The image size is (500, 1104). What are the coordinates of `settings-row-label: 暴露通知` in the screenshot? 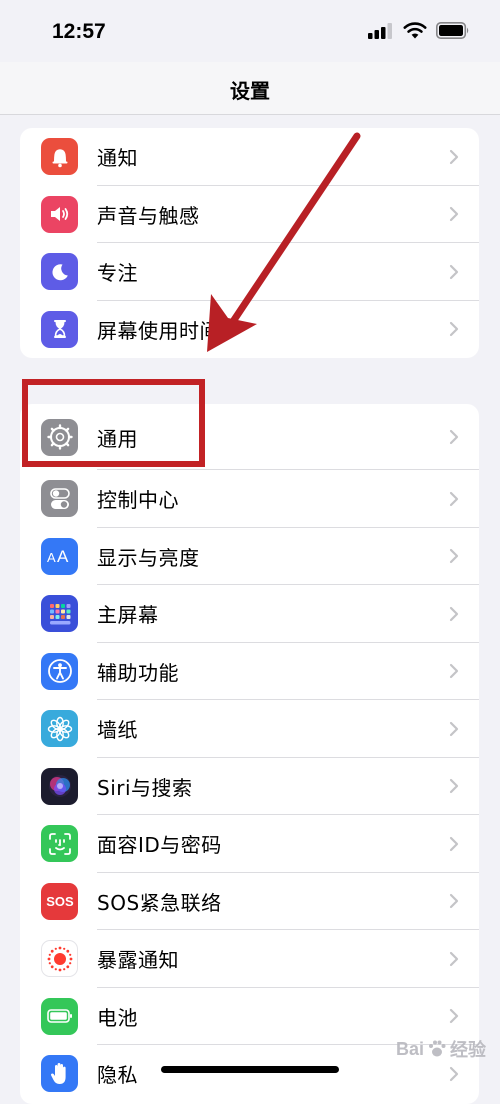 It's located at (138, 960).